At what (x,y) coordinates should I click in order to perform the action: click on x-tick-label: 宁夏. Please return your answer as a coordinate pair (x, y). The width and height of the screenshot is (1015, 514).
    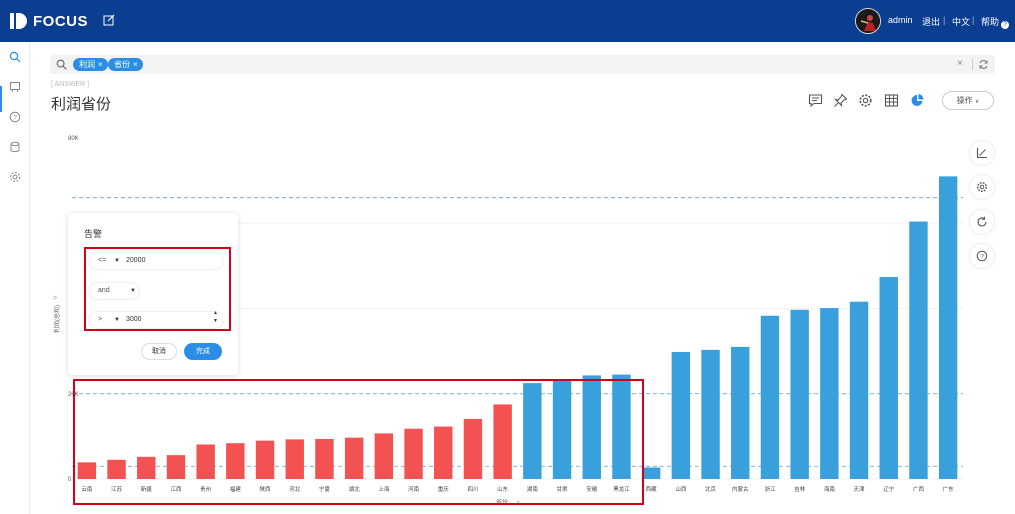
    Looking at the image, I should click on (325, 489).